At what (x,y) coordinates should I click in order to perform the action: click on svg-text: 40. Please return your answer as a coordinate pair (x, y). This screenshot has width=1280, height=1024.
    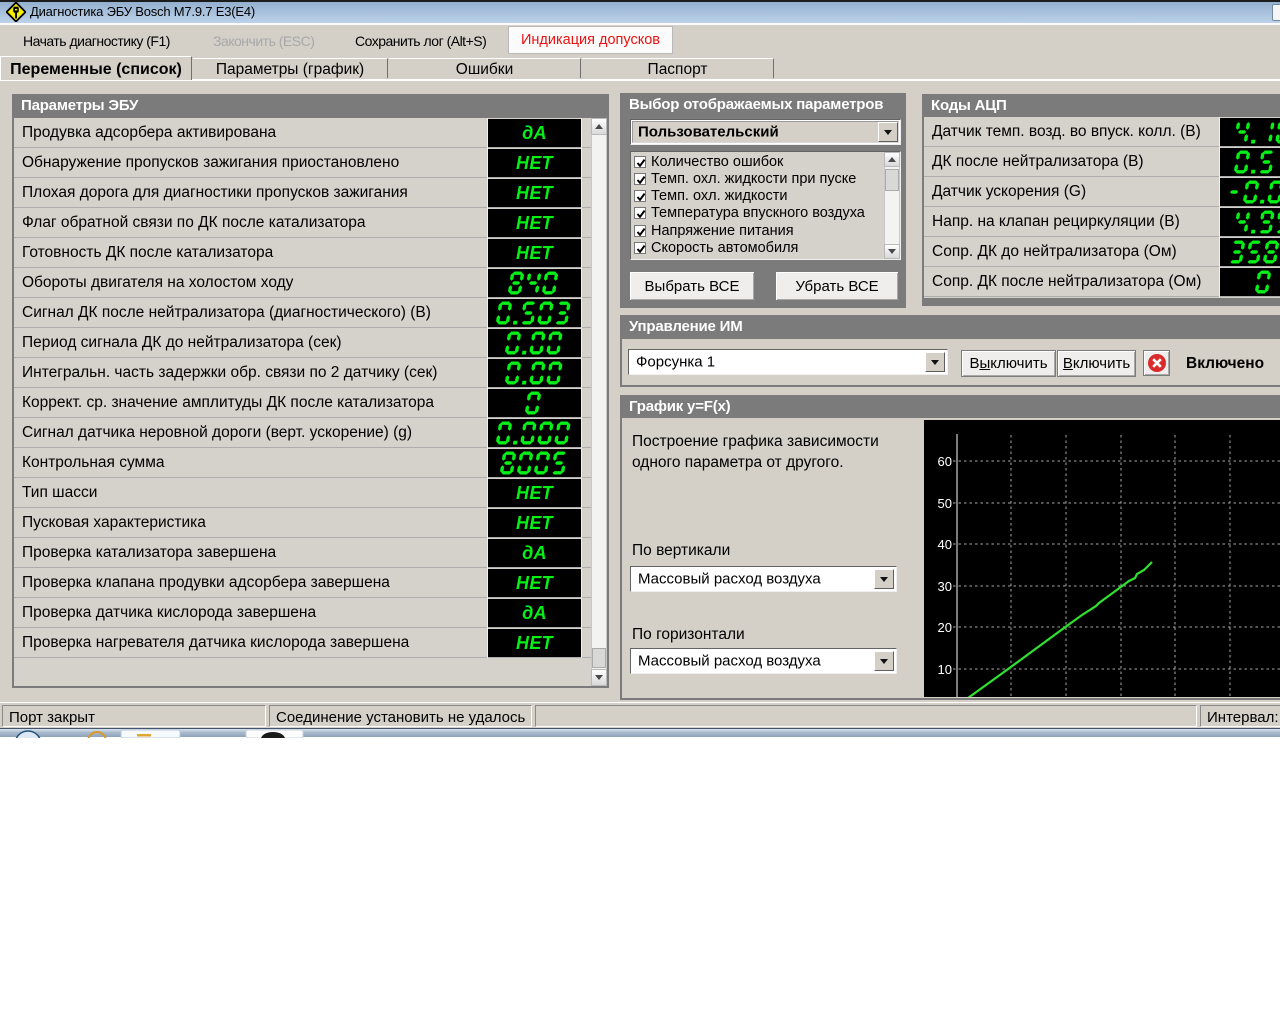
    Looking at the image, I should click on (945, 544).